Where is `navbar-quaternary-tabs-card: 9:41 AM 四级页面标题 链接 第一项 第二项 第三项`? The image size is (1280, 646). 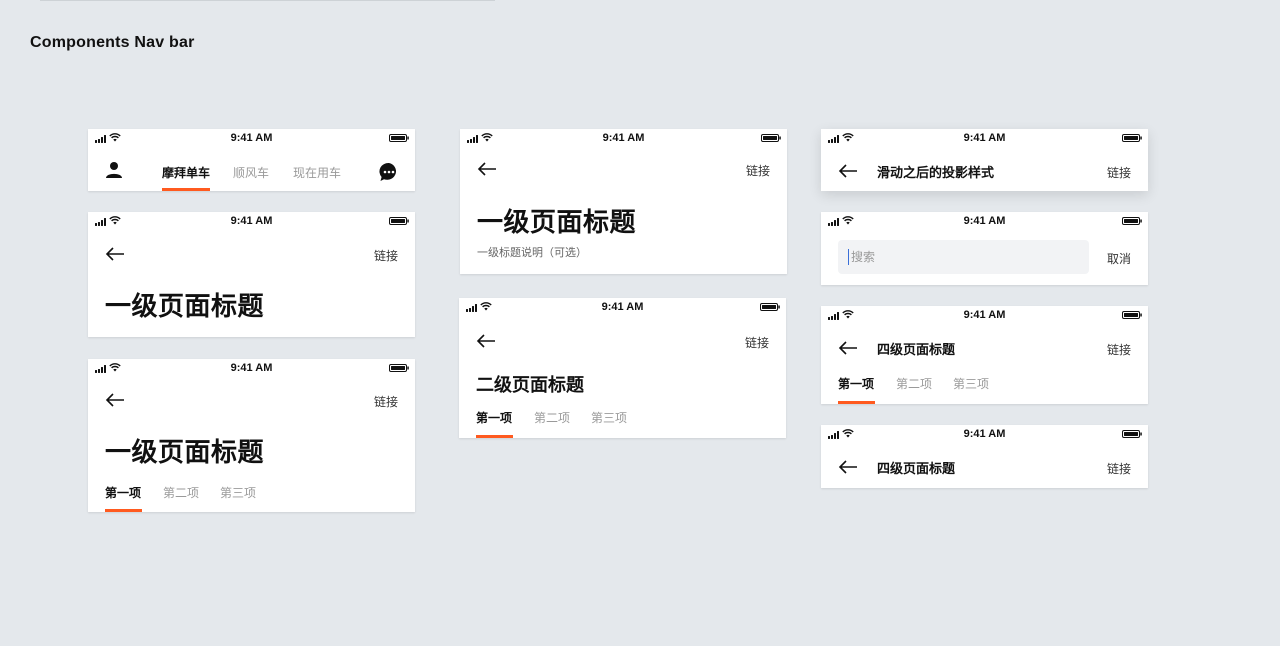 navbar-quaternary-tabs-card: 9:41 AM 四级页面标题 链接 第一项 第二项 第三项 is located at coordinates (984, 355).